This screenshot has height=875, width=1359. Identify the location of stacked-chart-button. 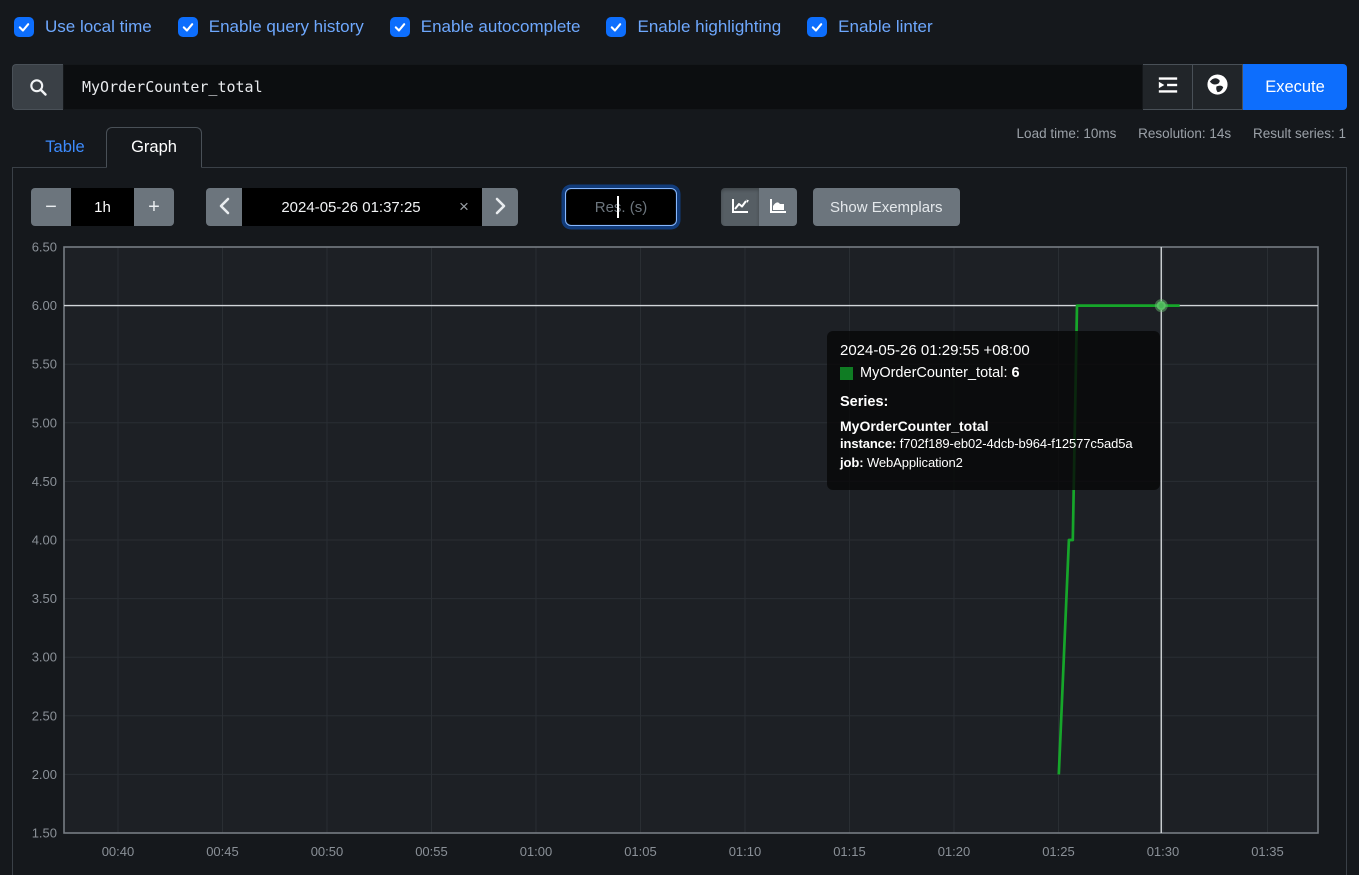
(778, 207).